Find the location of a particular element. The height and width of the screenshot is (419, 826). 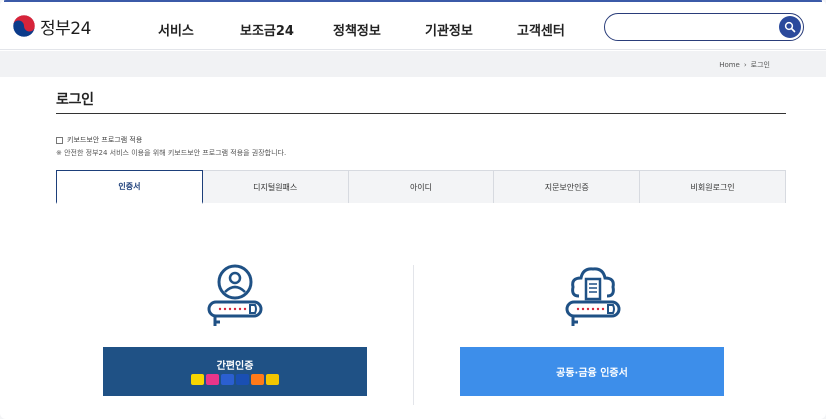

simple-auth-button: 간편인증 is located at coordinates (235, 371).